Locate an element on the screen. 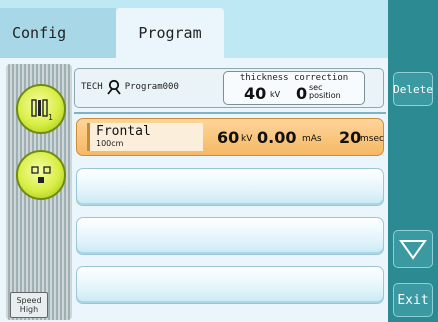 Image resolution: width=438 pixels, height=322 pixels. tab-config: Config is located at coordinates (58, 33).